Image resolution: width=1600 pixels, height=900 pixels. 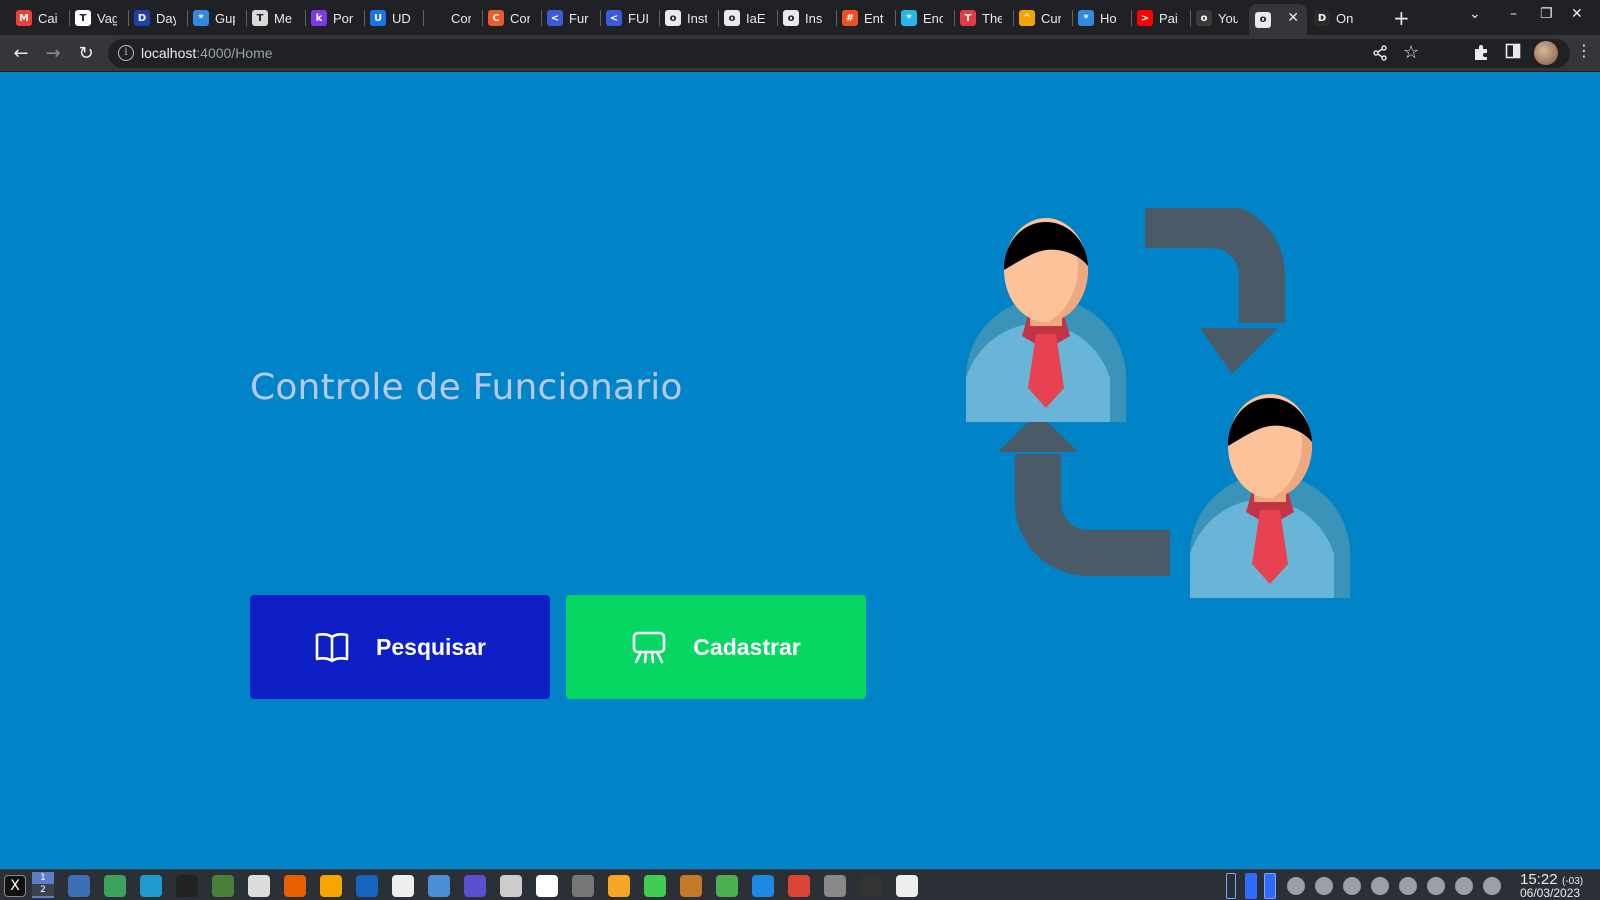 What do you see at coordinates (924, 18) in the screenshot?
I see `browser-tab: * Enc` at bounding box center [924, 18].